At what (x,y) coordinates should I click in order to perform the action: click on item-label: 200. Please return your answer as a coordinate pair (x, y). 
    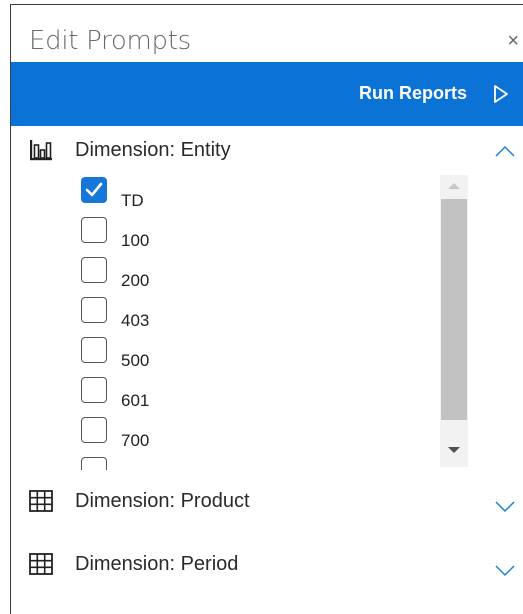
    Looking at the image, I should click on (135, 280).